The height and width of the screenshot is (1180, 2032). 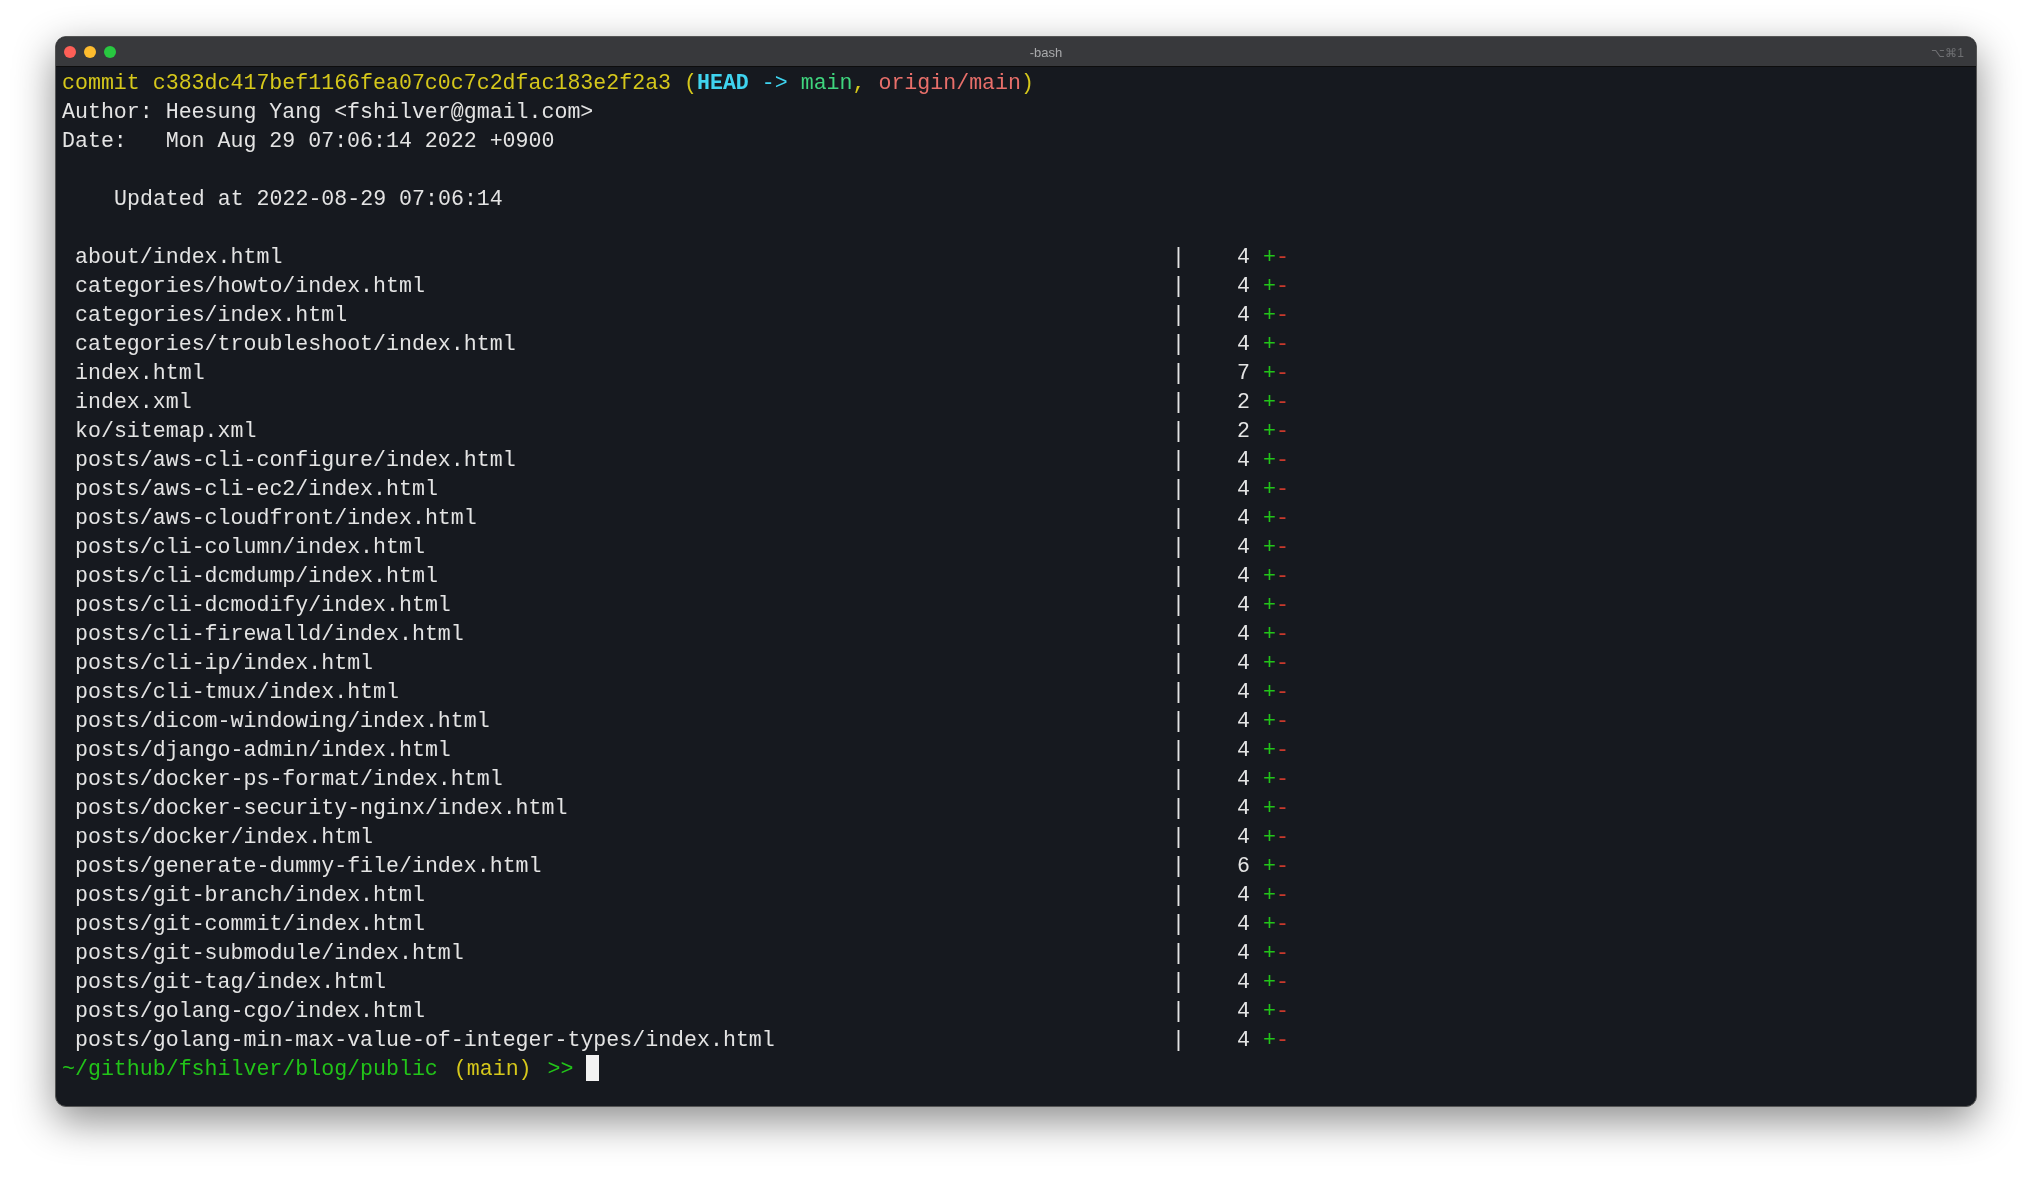 I want to click on file-path: posts/git-commit/index.html, so click(x=250, y=924).